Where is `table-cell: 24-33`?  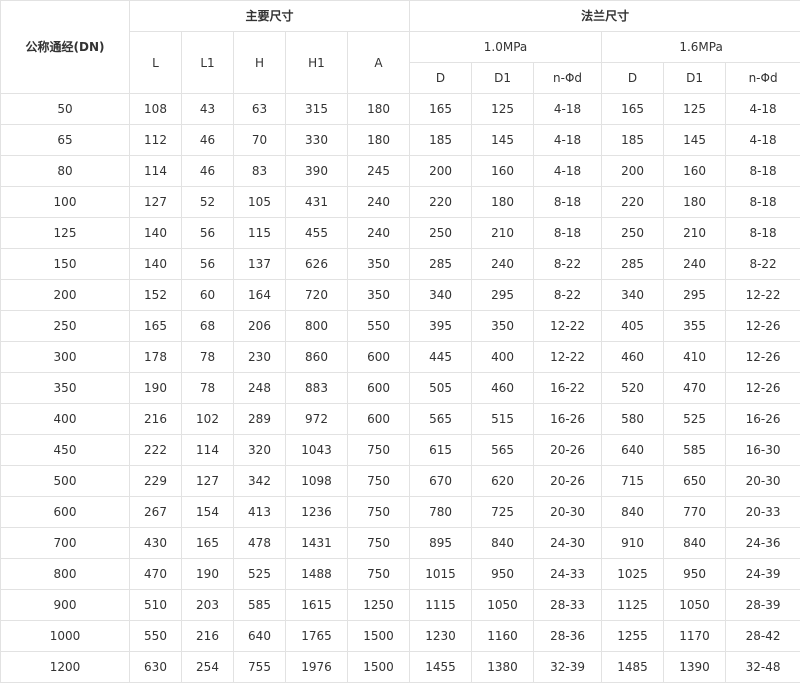 table-cell: 24-33 is located at coordinates (568, 574).